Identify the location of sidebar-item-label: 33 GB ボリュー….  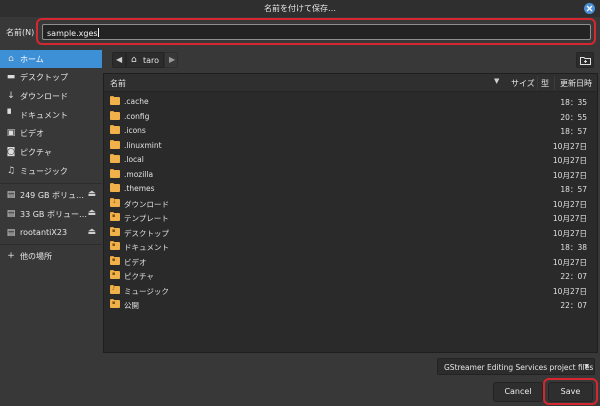
(53, 214).